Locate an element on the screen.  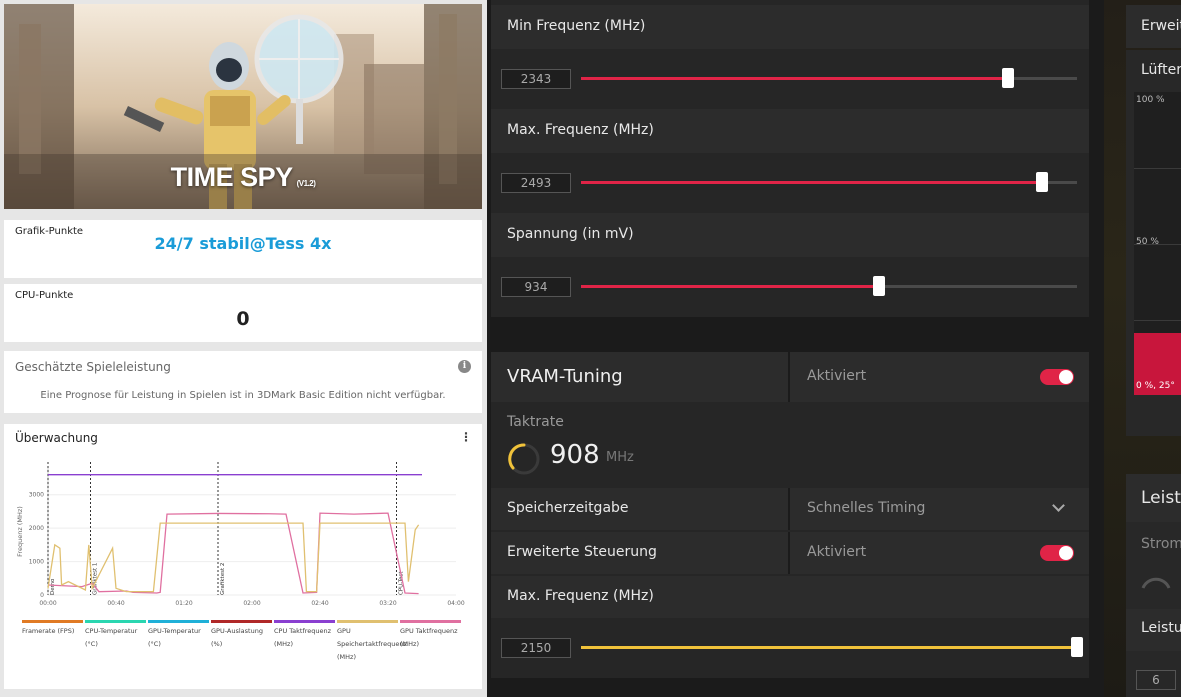
vram-tuning-state: Aktiviert is located at coordinates (837, 376).